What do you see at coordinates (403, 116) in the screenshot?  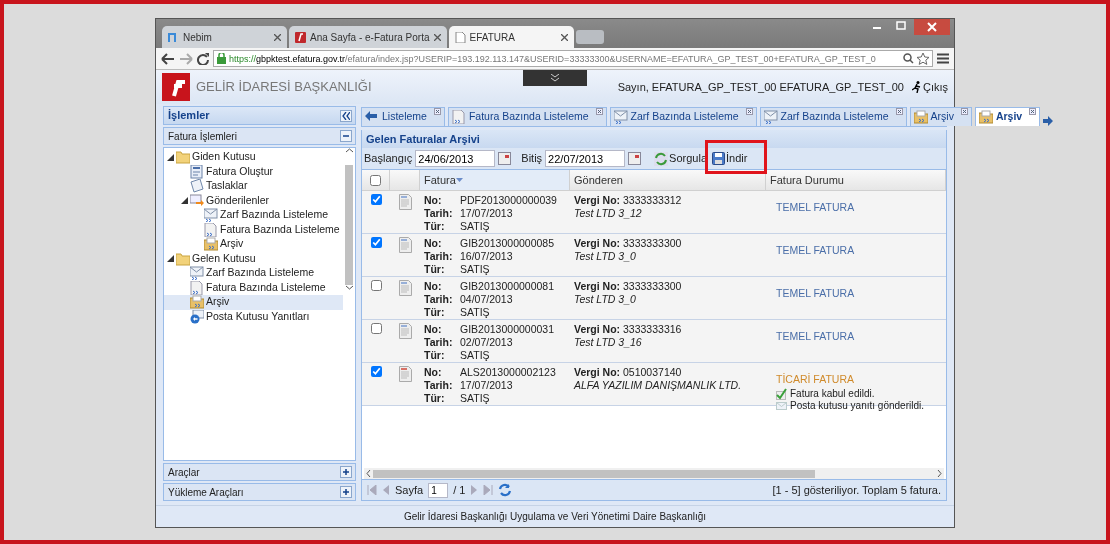 I see `tab: Listeleme` at bounding box center [403, 116].